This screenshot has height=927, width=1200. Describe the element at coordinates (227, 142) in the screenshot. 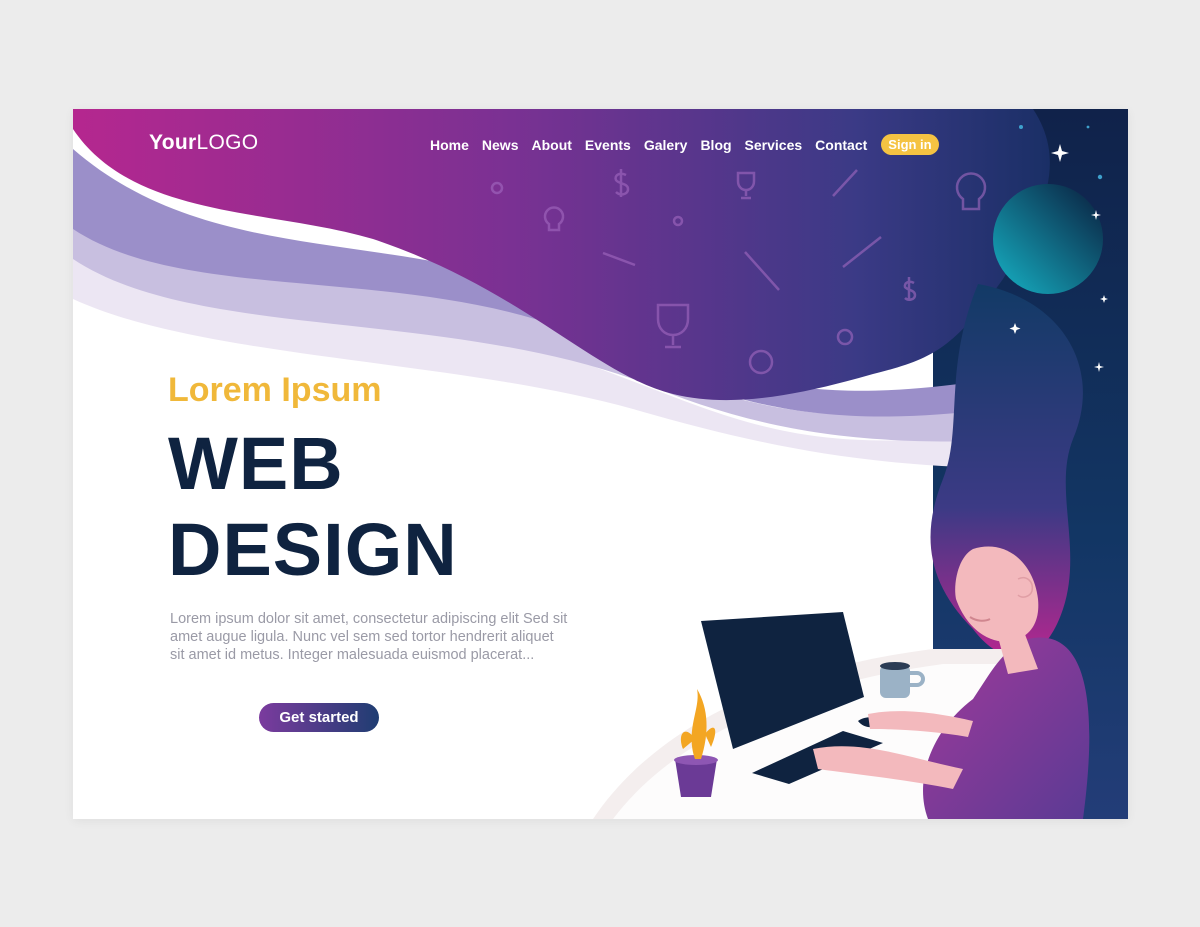

I see `logo-light: LOGO` at that location.